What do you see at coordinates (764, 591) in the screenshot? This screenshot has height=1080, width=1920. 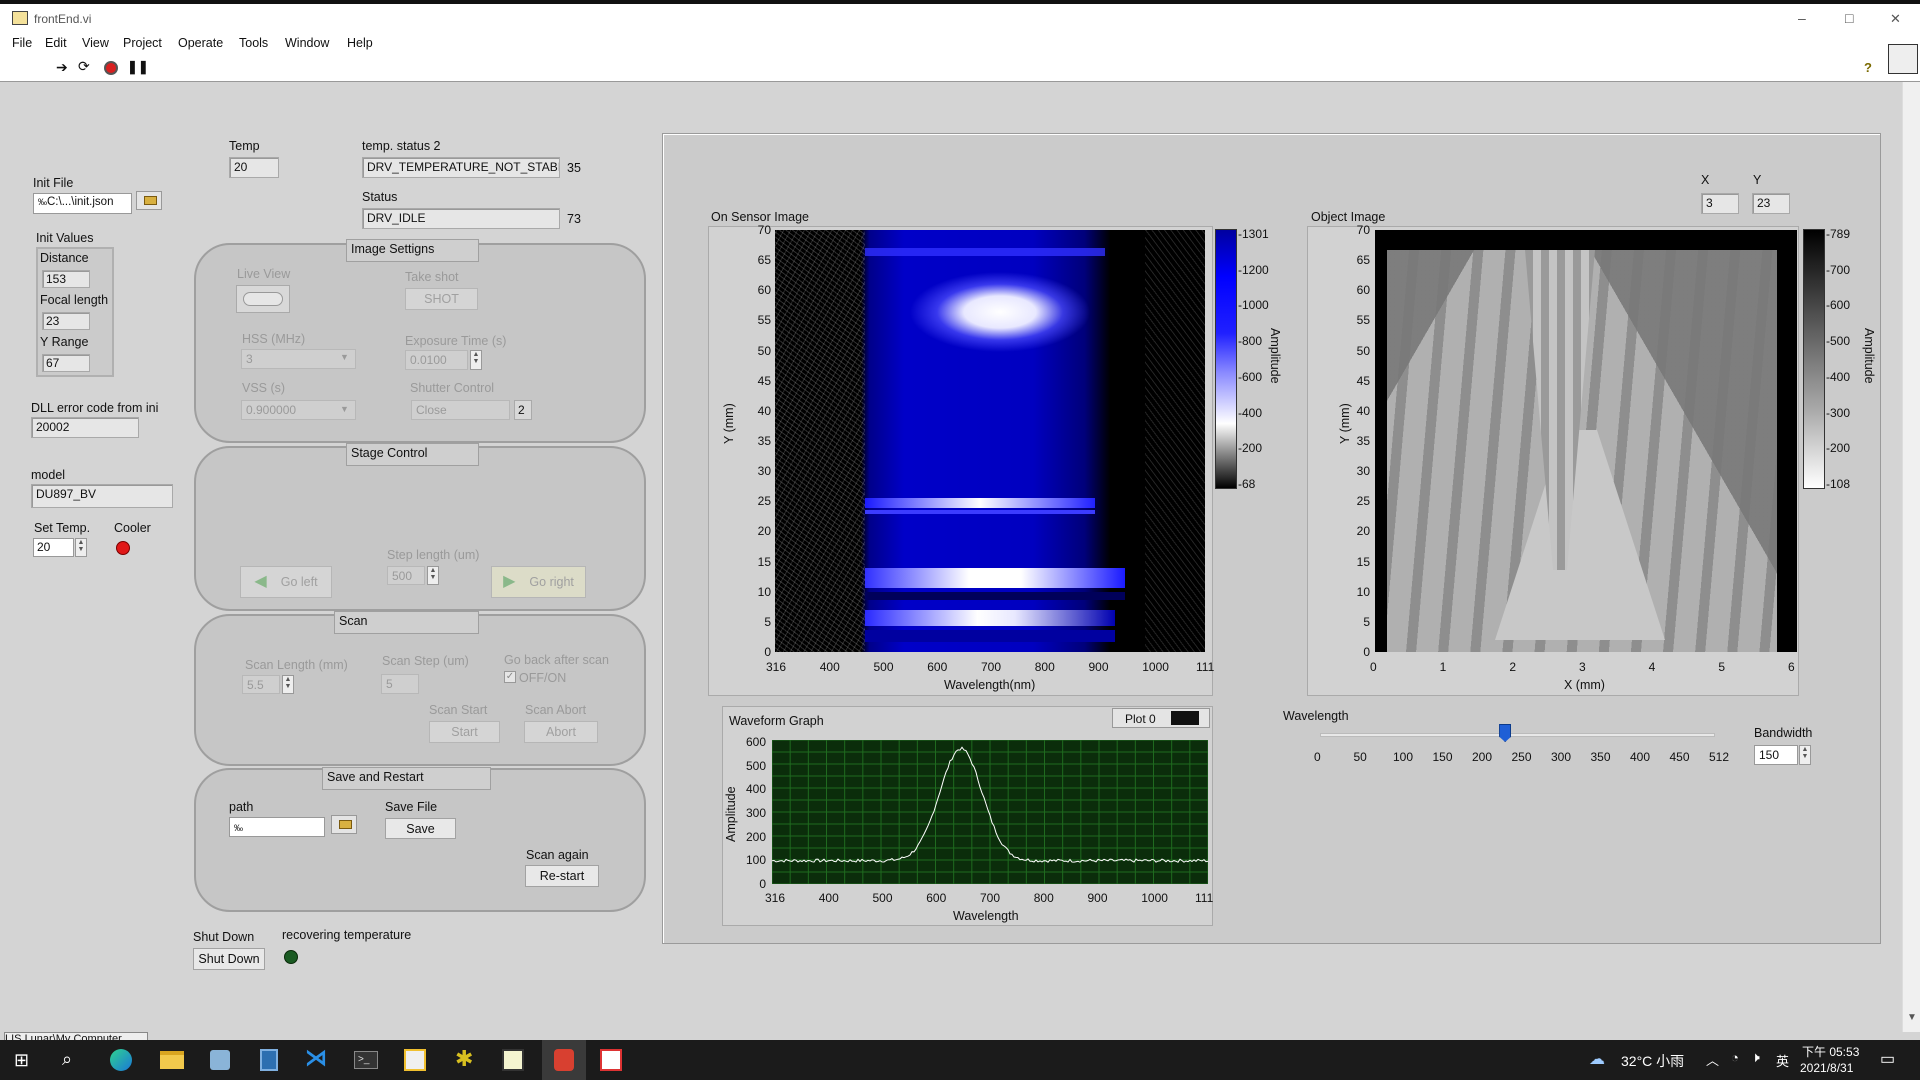 I see `y-tick-label: 10` at bounding box center [764, 591].